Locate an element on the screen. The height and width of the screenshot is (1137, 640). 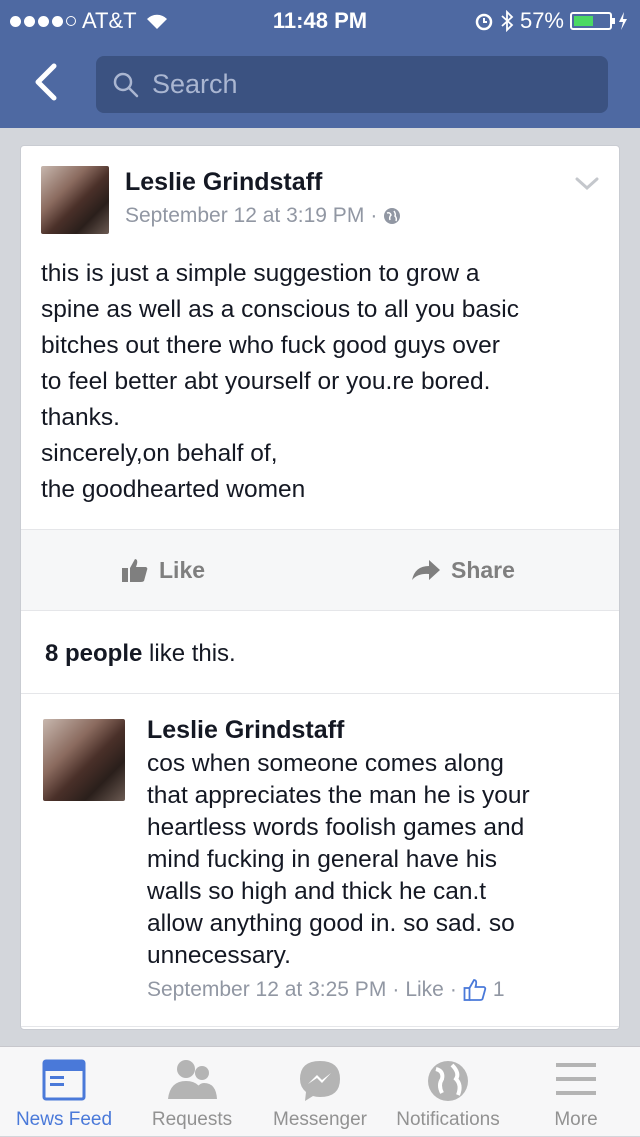
tab-notifications: Notifications is located at coordinates (448, 1092).